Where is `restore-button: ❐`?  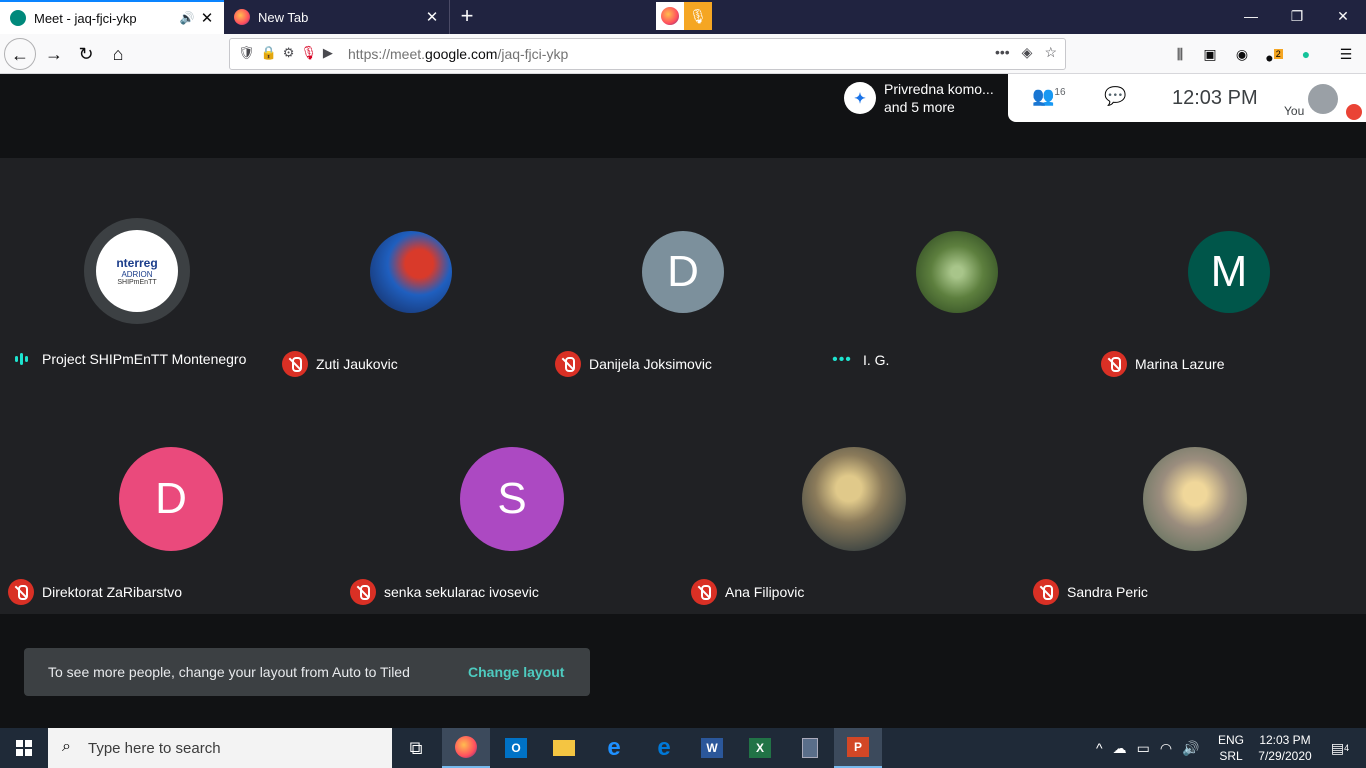
restore-button: ❐ is located at coordinates (1297, 17).